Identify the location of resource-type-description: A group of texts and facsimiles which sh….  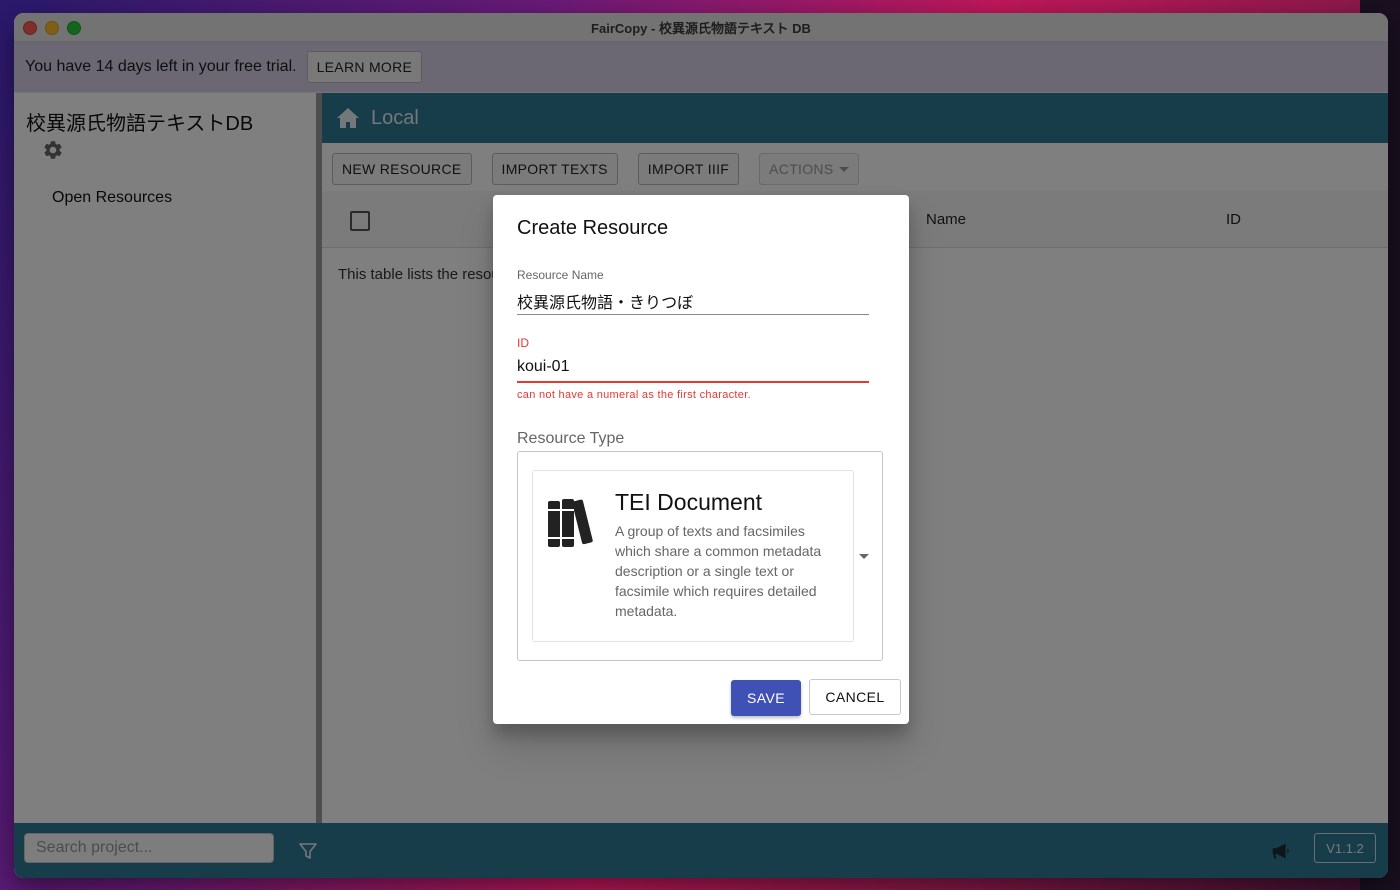
(718, 571).